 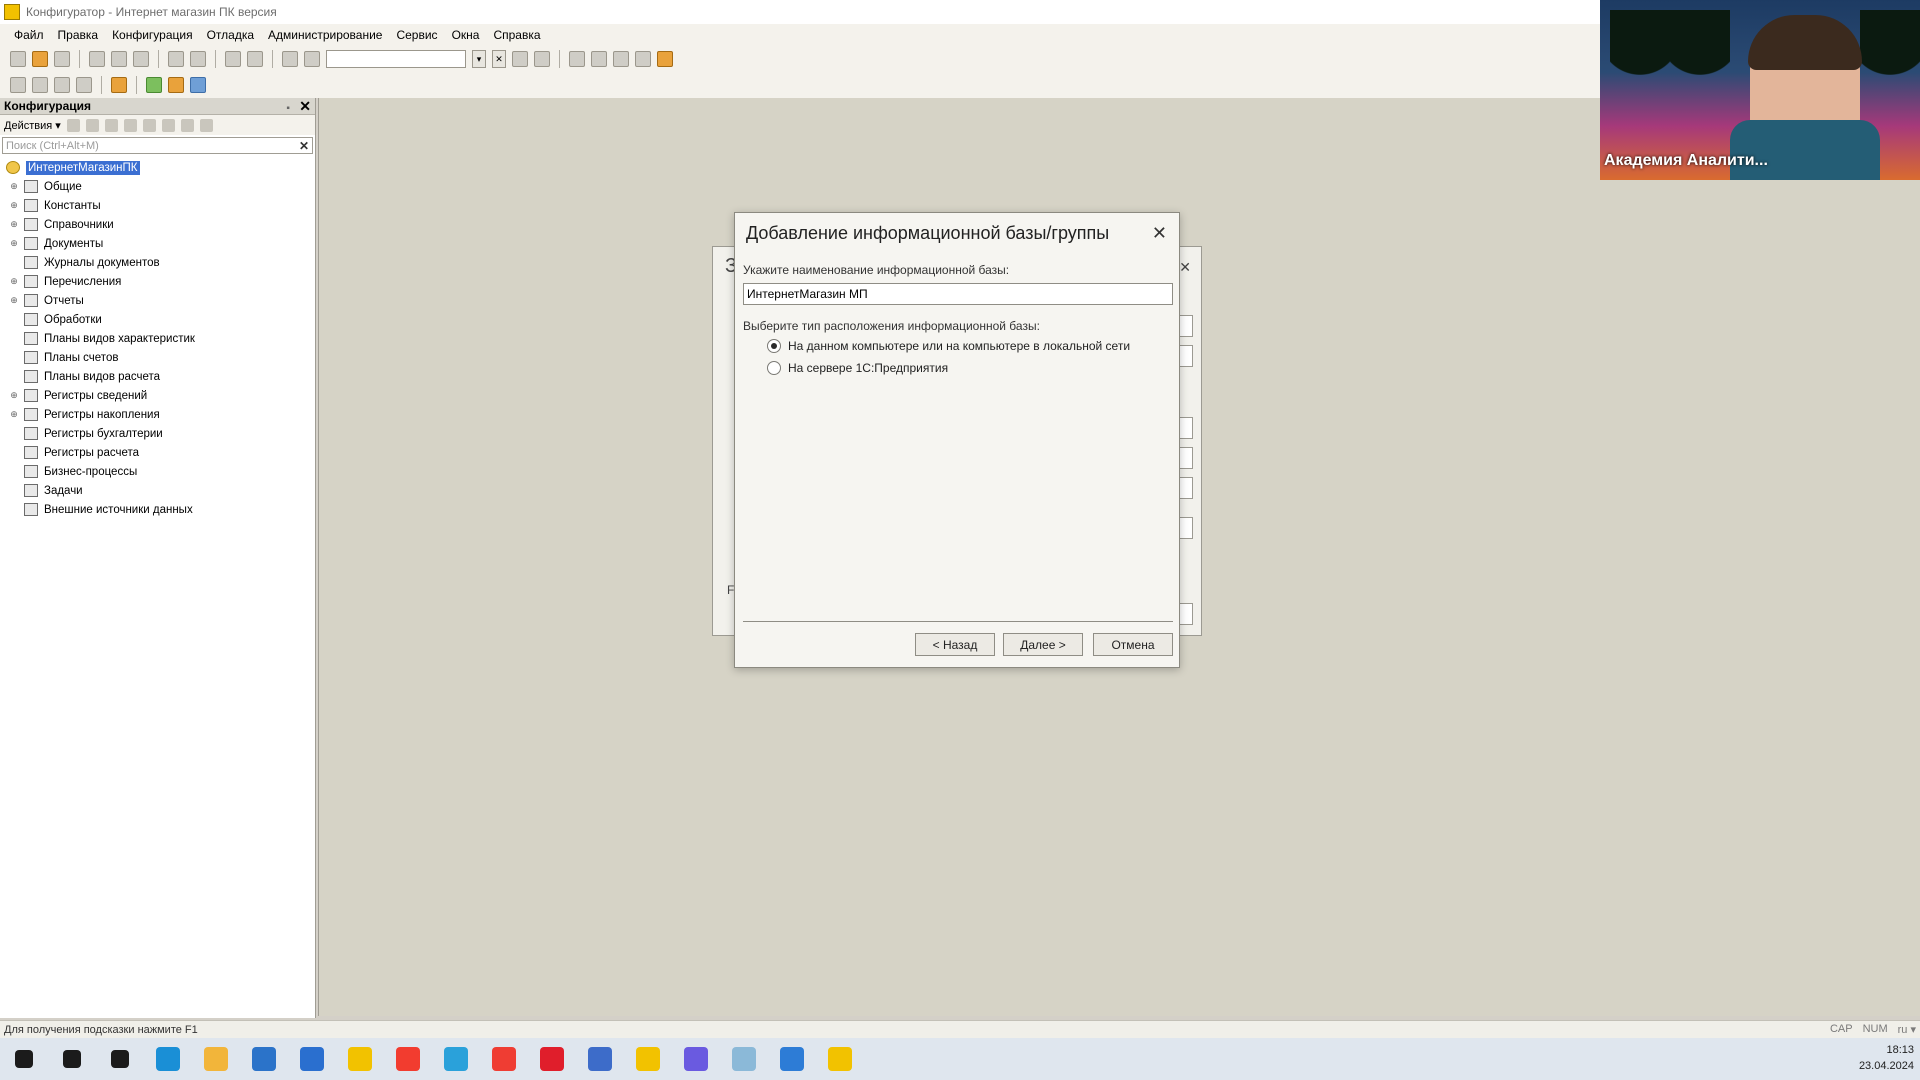 What do you see at coordinates (1185, 267) in the screenshot?
I see `bg-dialog-close-icon: ✕` at bounding box center [1185, 267].